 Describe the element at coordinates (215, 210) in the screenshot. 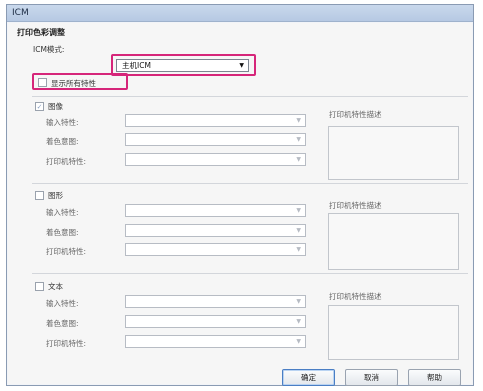

I see `graphics-input-profile-select: ▼` at that location.